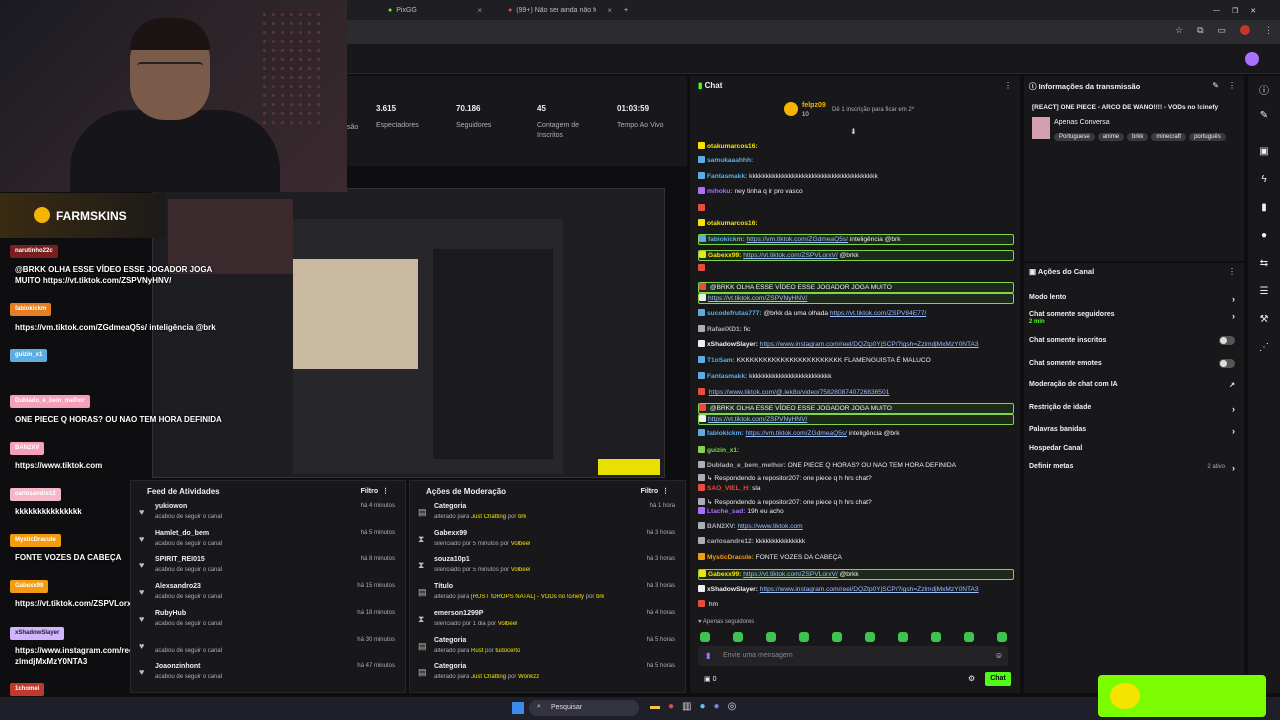 The width and height of the screenshot is (1280, 720). Describe the element at coordinates (710, 679) in the screenshot. I see `channel-points: ▣ 0` at that location.